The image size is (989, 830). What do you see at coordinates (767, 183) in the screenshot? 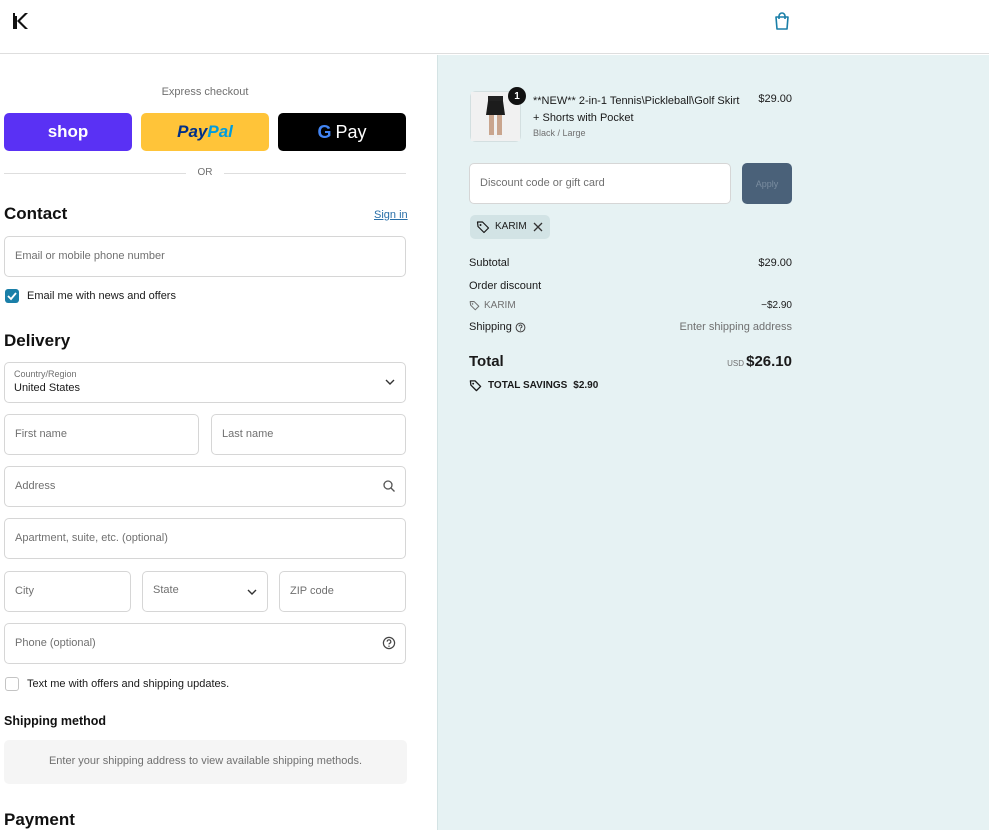
I see `apply-discount-button: Apply` at bounding box center [767, 183].